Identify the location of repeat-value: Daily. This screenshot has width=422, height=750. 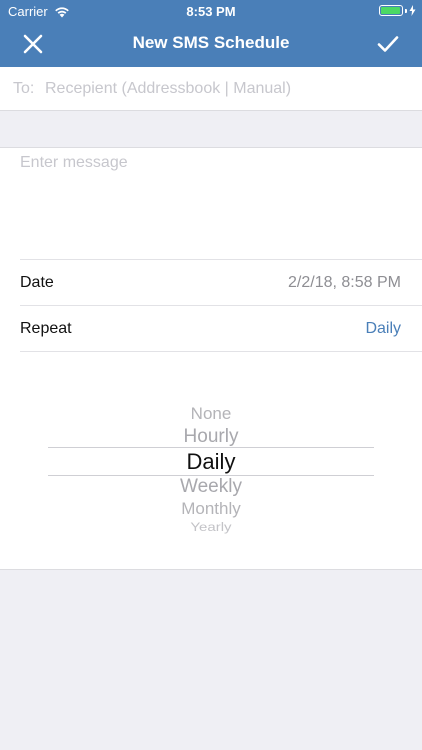
(383, 328).